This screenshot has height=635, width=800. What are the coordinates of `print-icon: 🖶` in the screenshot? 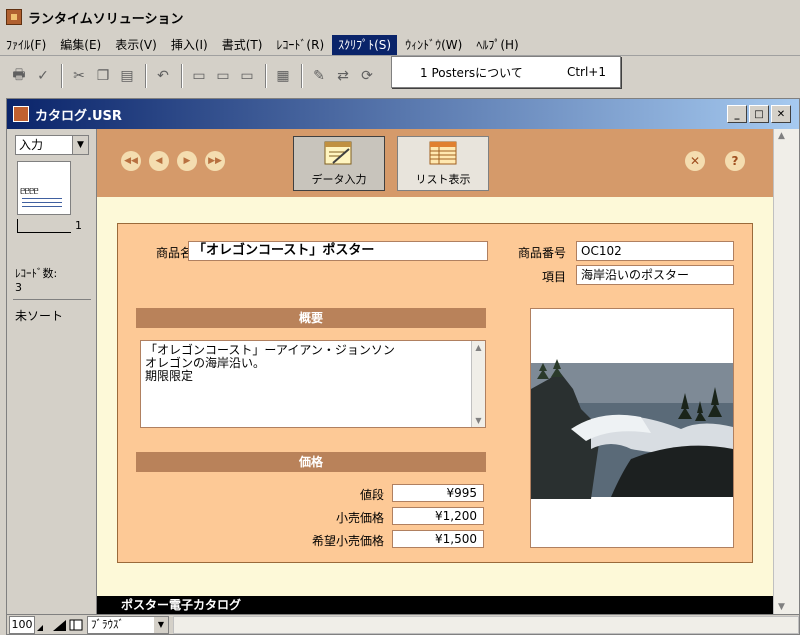 It's located at (19, 76).